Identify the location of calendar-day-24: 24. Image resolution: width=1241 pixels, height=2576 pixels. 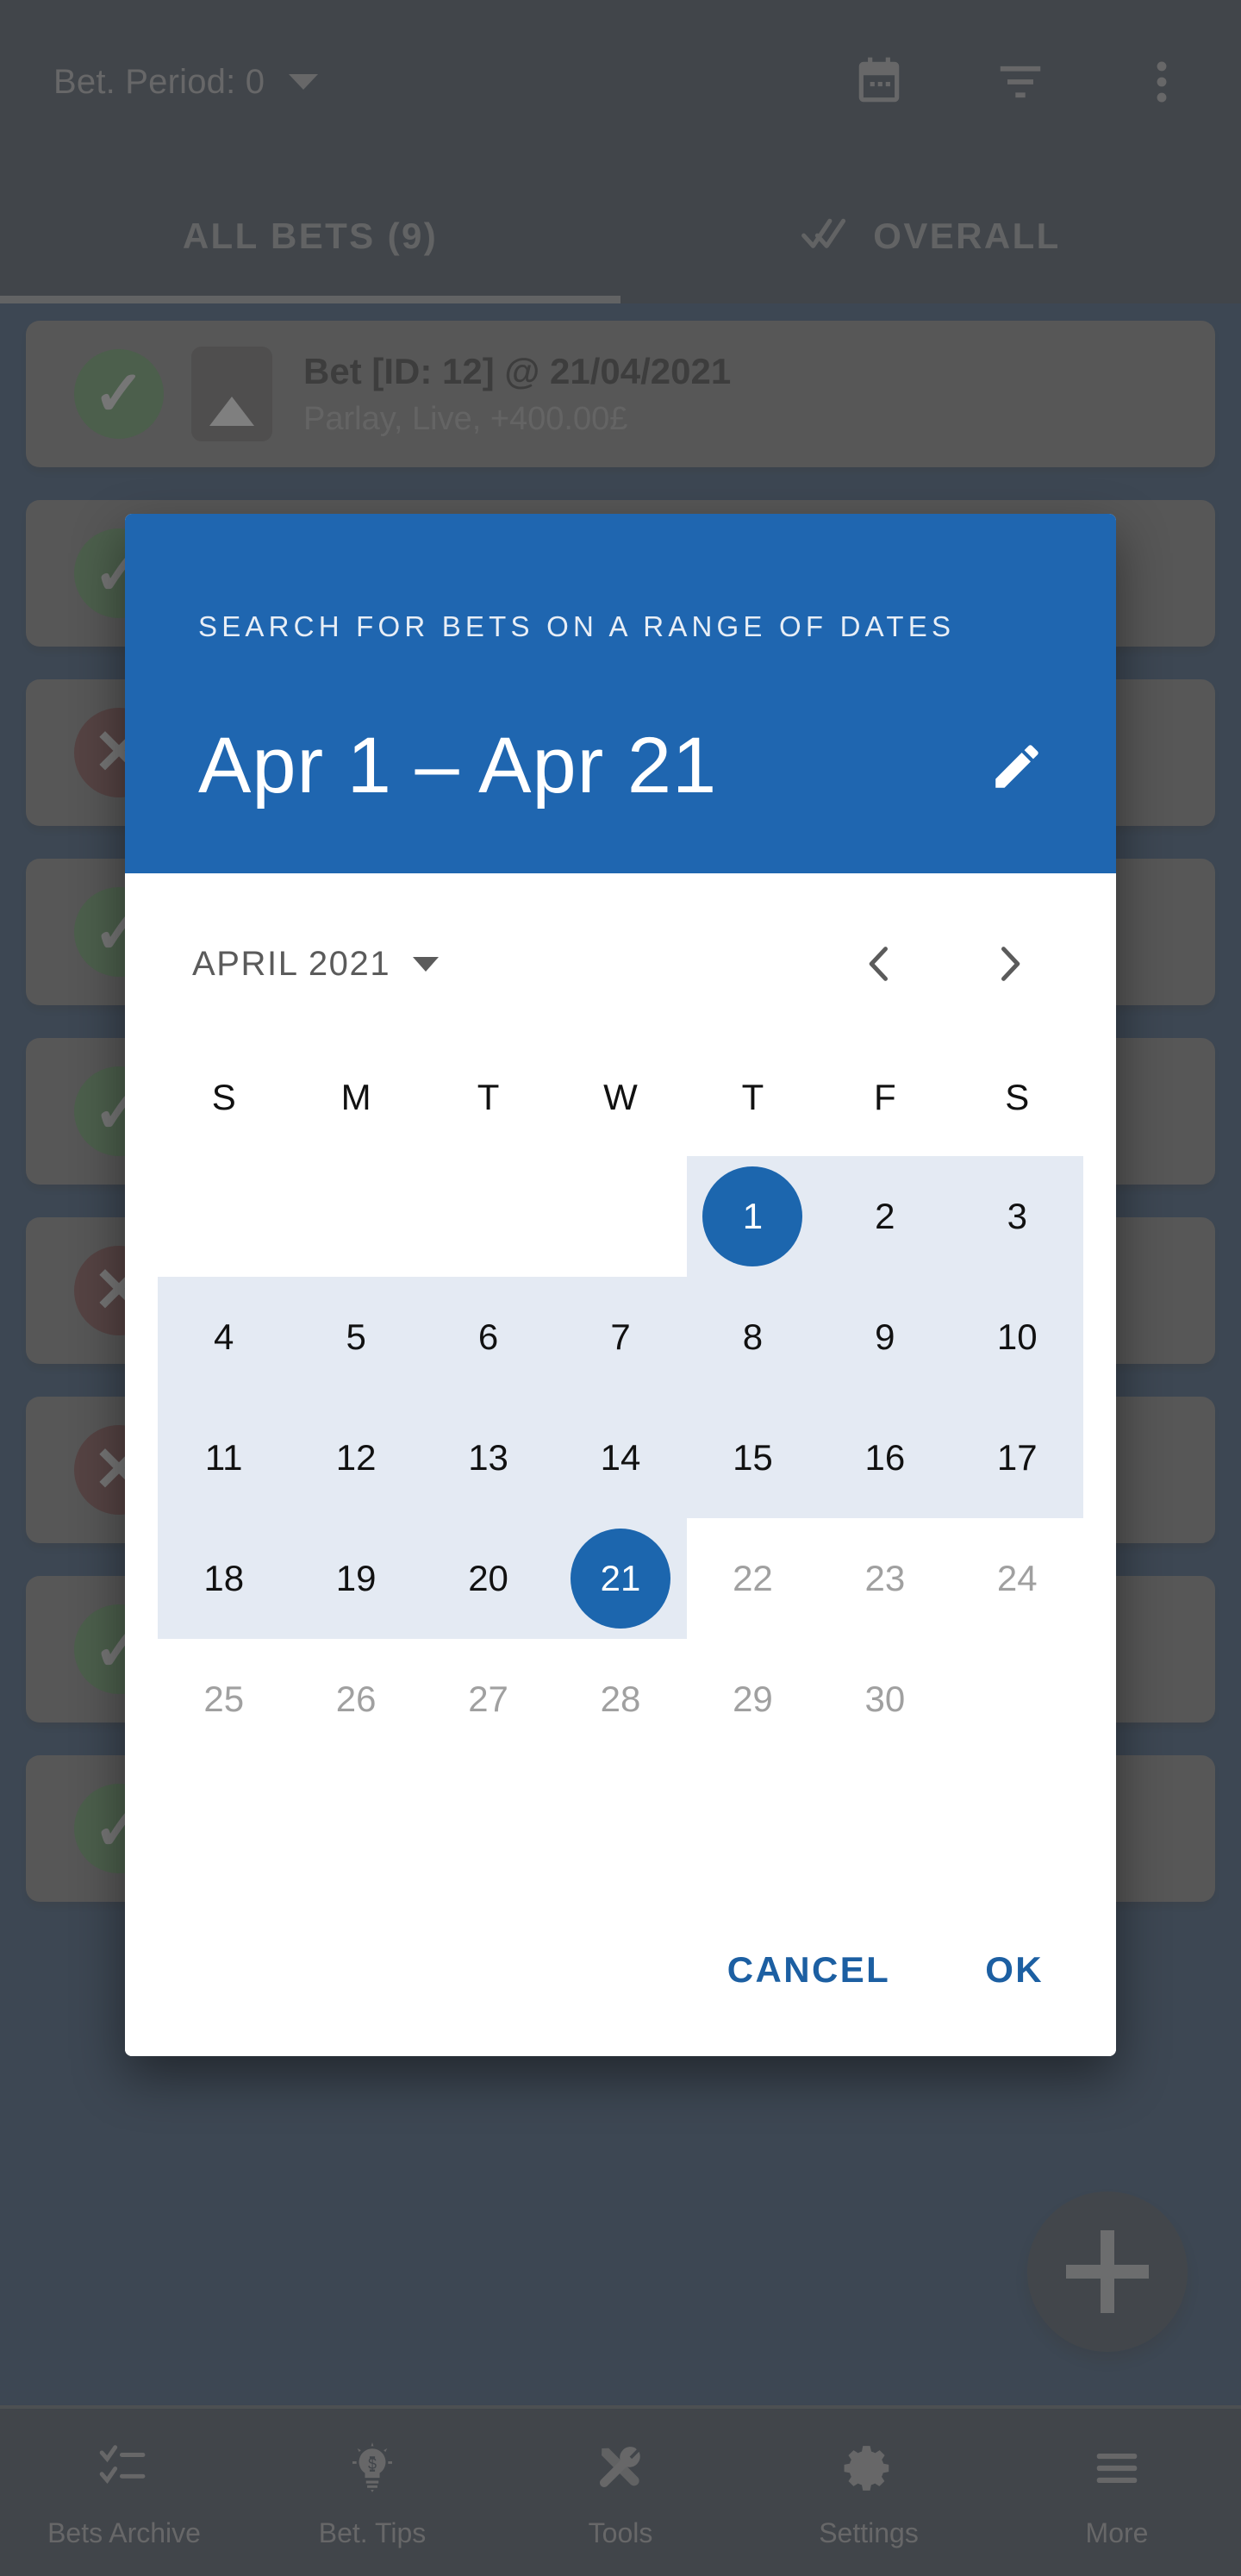
(1017, 1578).